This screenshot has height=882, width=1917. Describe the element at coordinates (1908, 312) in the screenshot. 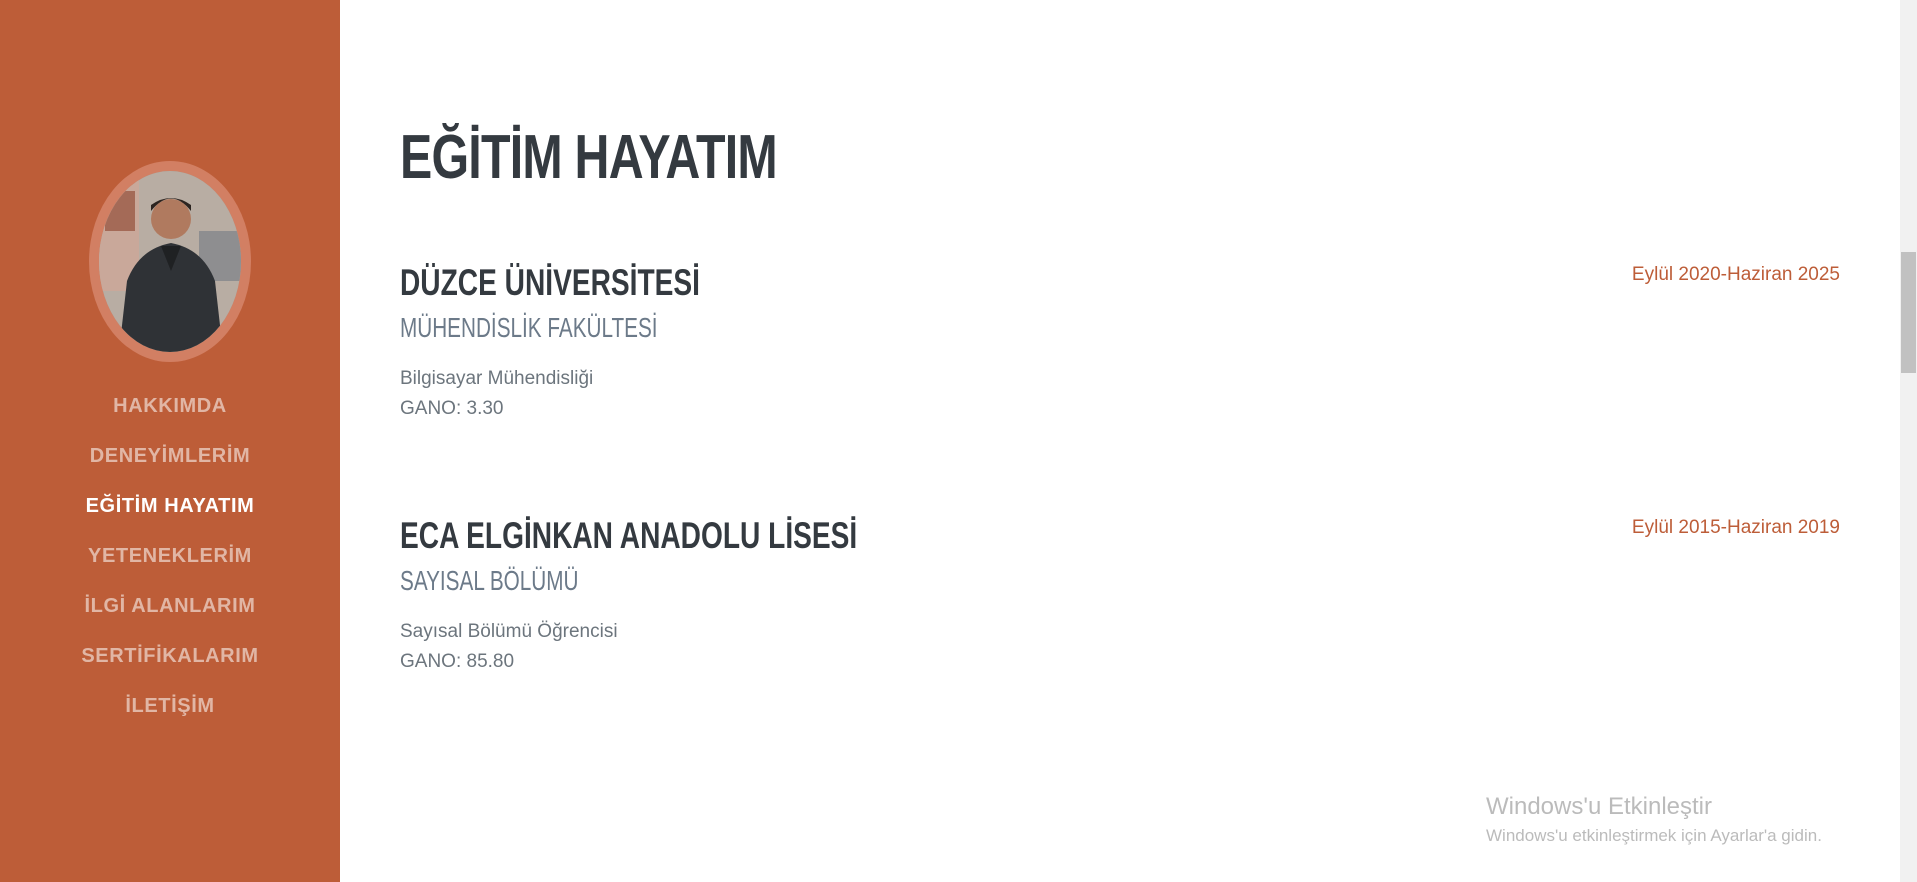

I see `scrollbar-thumb` at that location.